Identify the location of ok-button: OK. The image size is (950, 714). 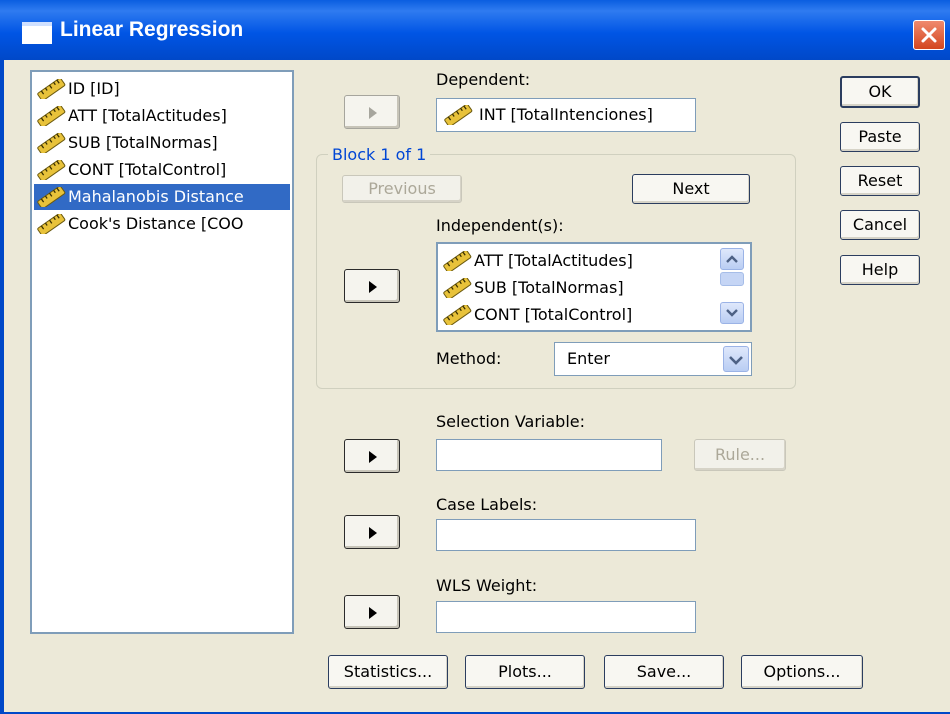
(880, 92).